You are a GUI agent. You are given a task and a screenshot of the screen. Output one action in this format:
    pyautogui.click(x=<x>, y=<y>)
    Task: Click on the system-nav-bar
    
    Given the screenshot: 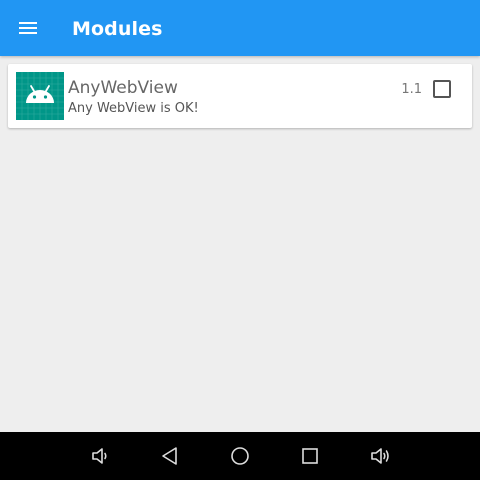 What is the action you would take?
    pyautogui.click(x=240, y=456)
    